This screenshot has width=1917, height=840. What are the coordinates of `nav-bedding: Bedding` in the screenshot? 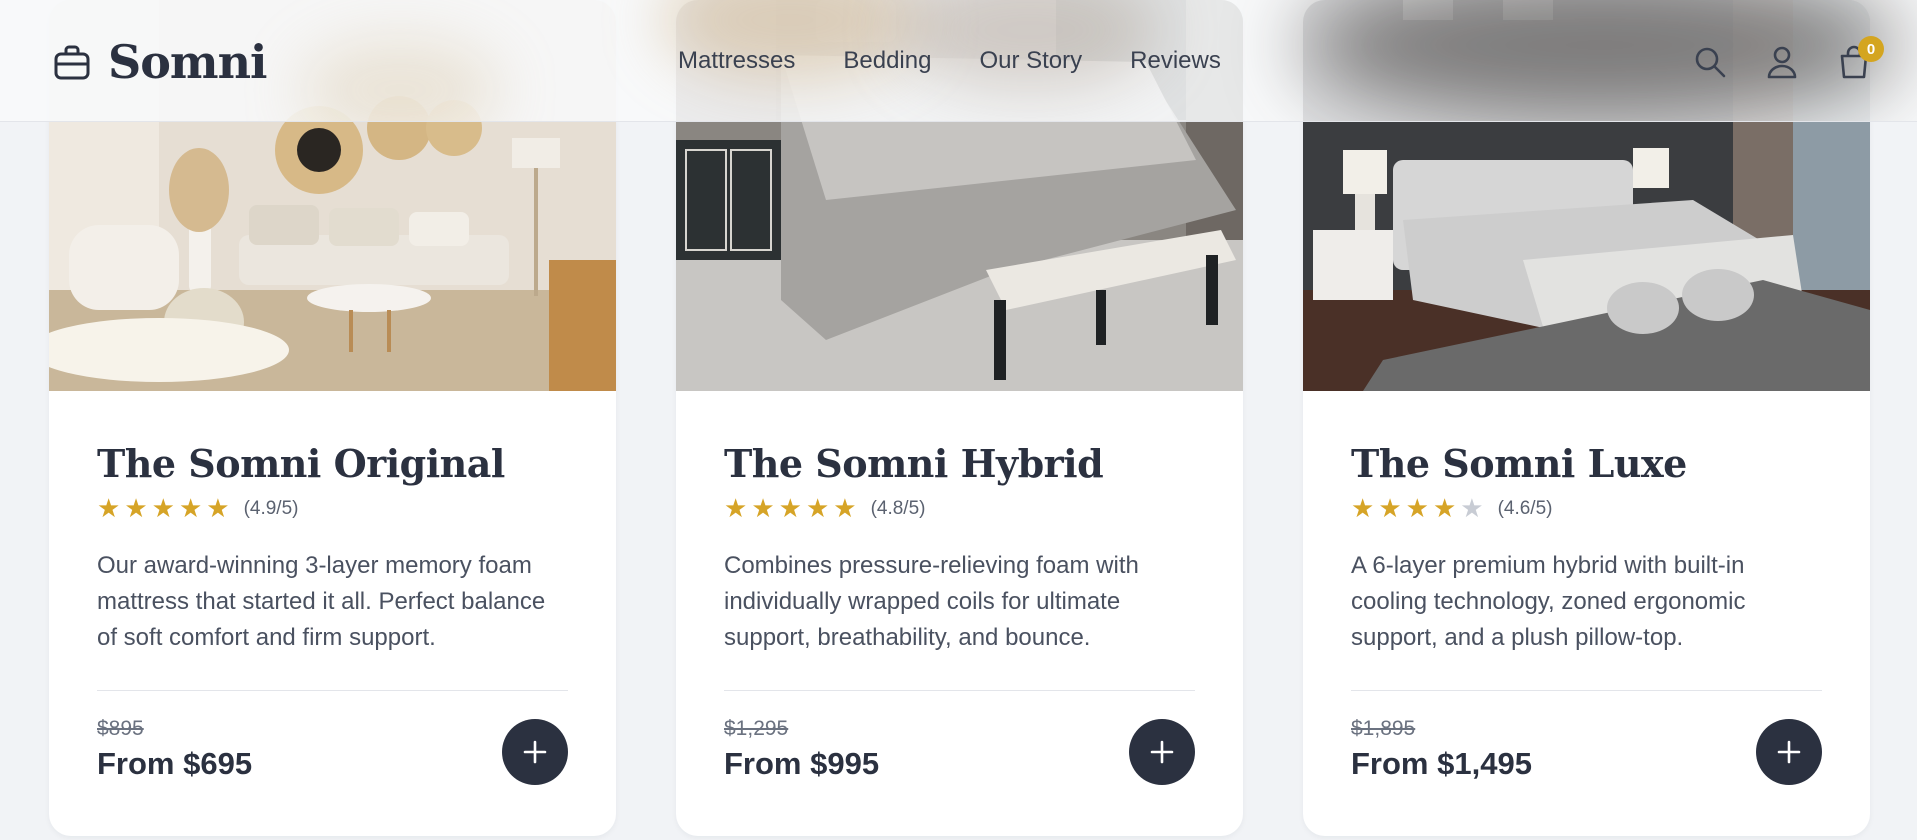 It's located at (887, 61).